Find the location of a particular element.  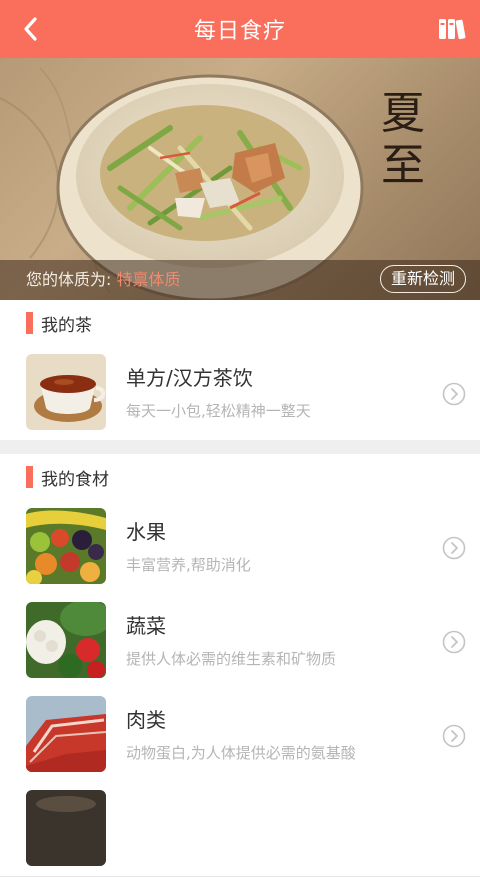

chevron-left-icon is located at coordinates (30, 29).